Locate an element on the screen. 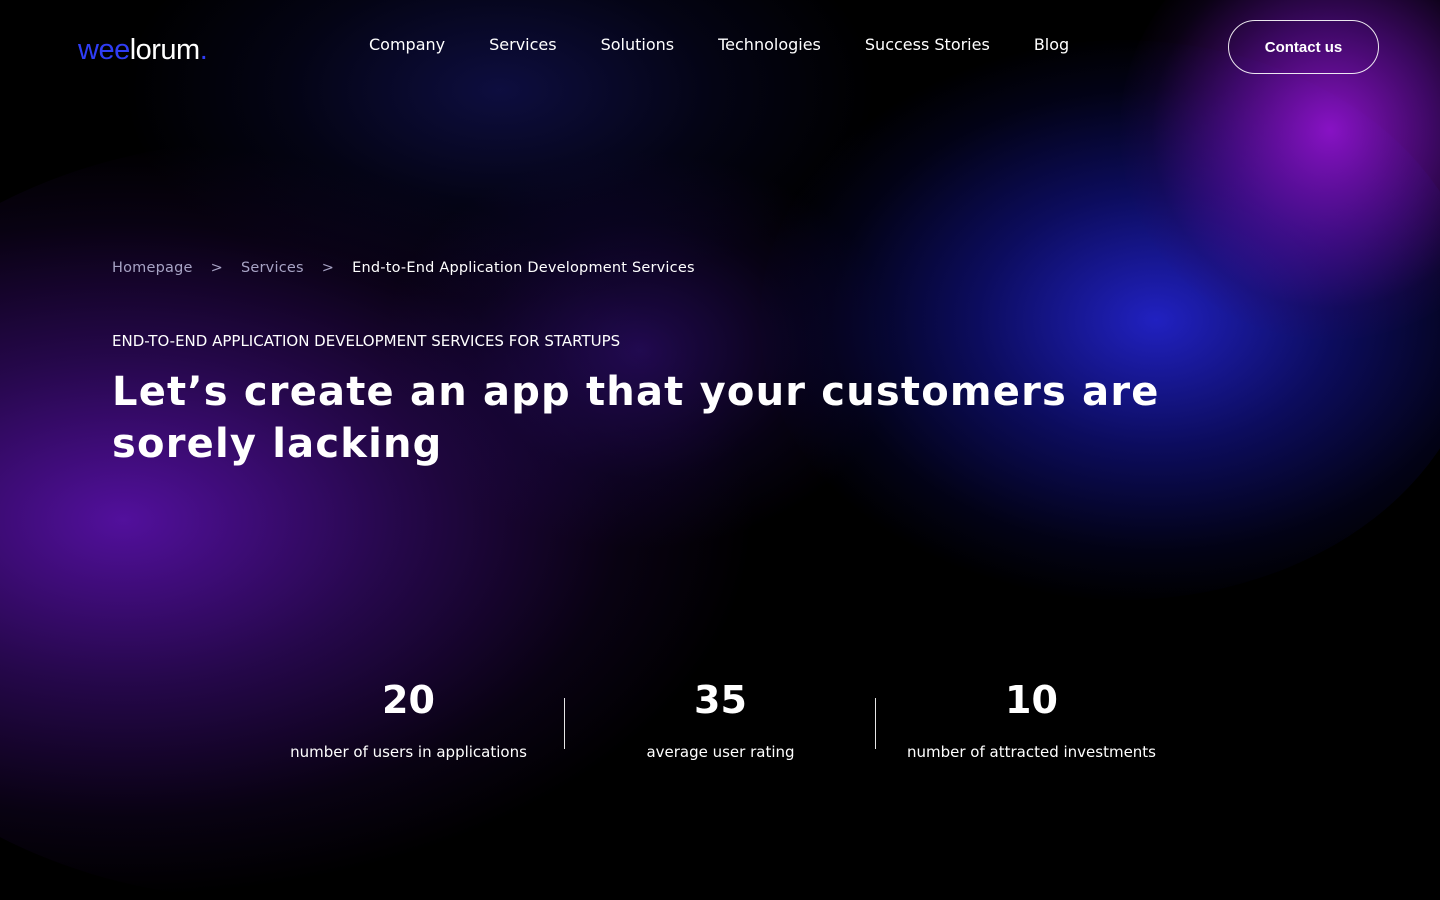  breadcrumb-homepage: Homepage is located at coordinates (152, 268).